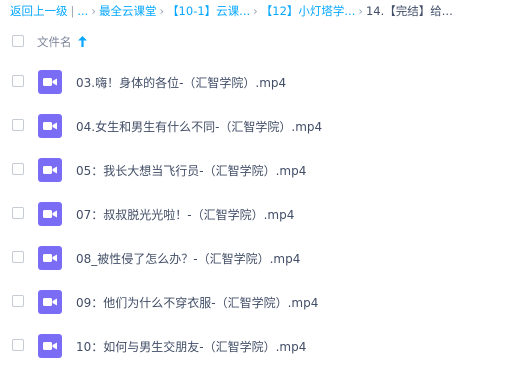  Describe the element at coordinates (191, 170) in the screenshot. I see `file-name: 05：我长大想当飞行员-（汇智学院）.mp4` at that location.